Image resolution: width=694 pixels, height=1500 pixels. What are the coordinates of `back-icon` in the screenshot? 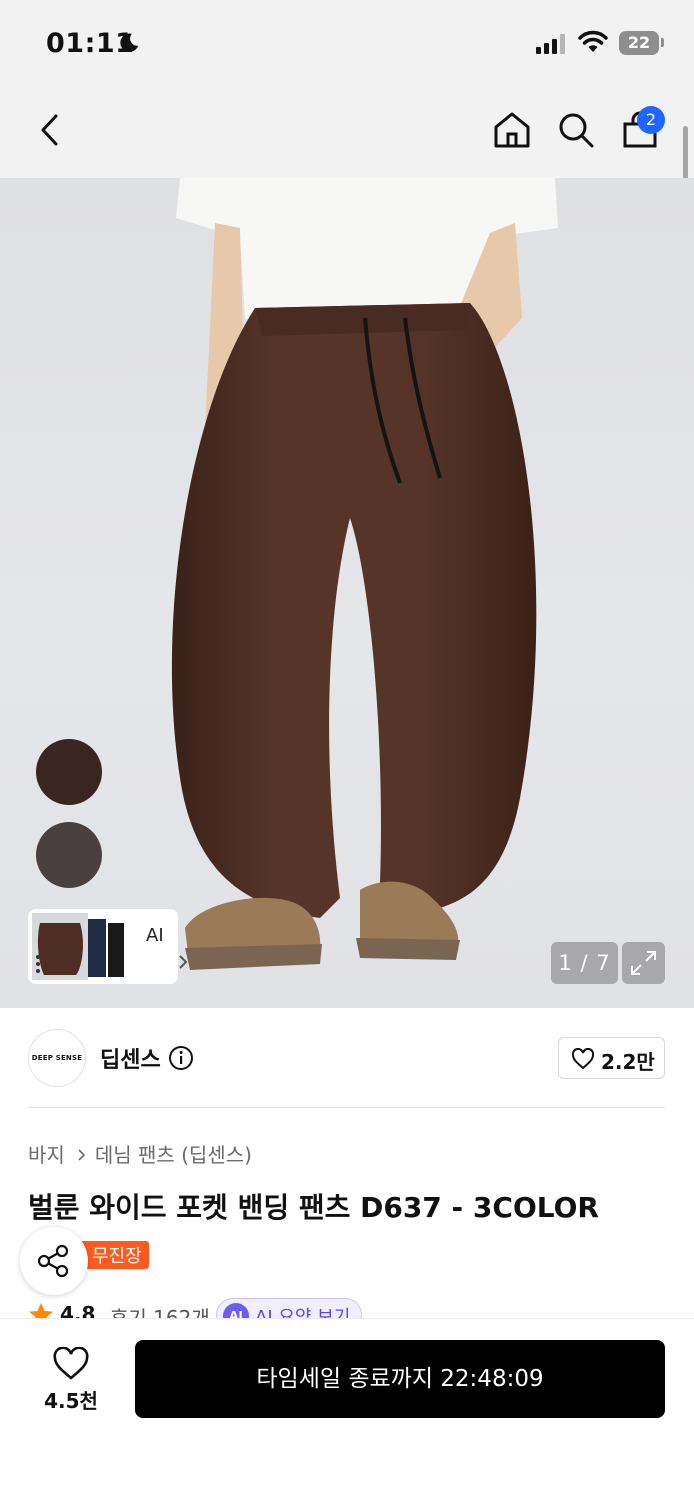 It's located at (51, 130).